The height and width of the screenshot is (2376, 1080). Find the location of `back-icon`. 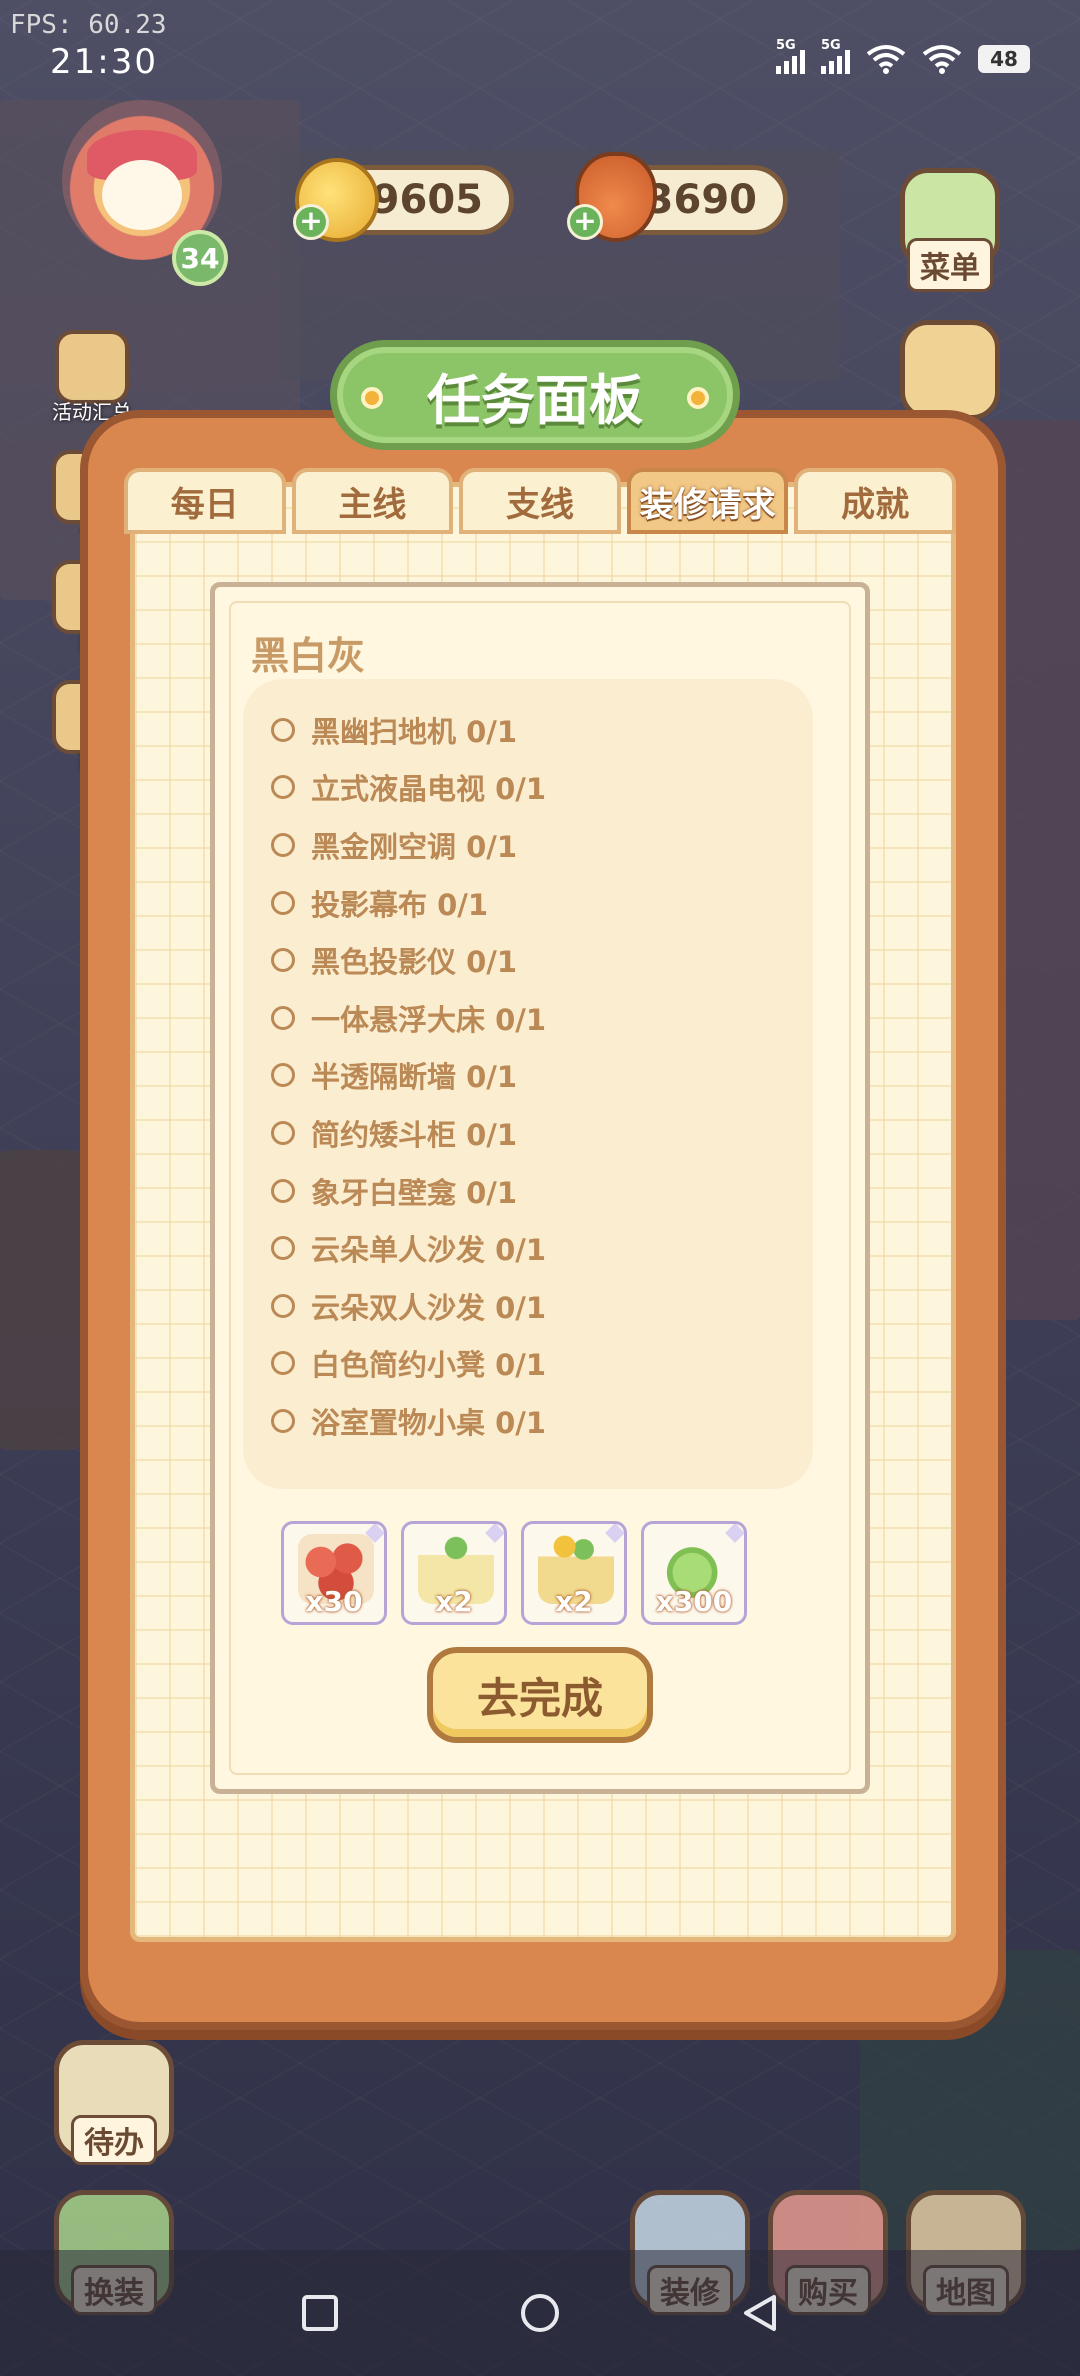

back-icon is located at coordinates (760, 2313).